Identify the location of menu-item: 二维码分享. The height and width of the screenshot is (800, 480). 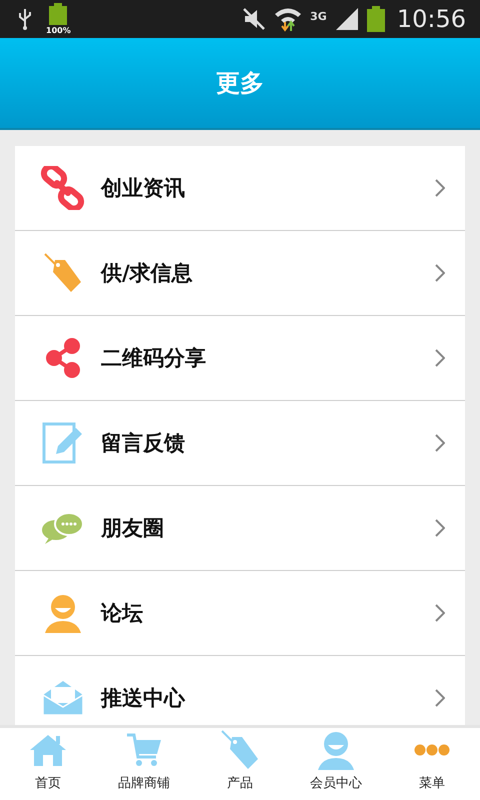
(240, 358).